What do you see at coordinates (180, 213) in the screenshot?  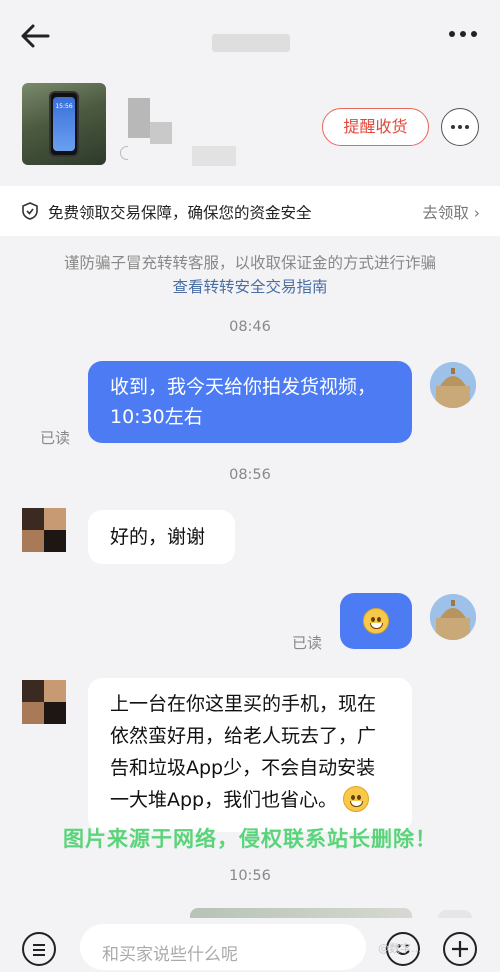 I see `protection-text: 免费领取交易保障，确保您的资金安全` at bounding box center [180, 213].